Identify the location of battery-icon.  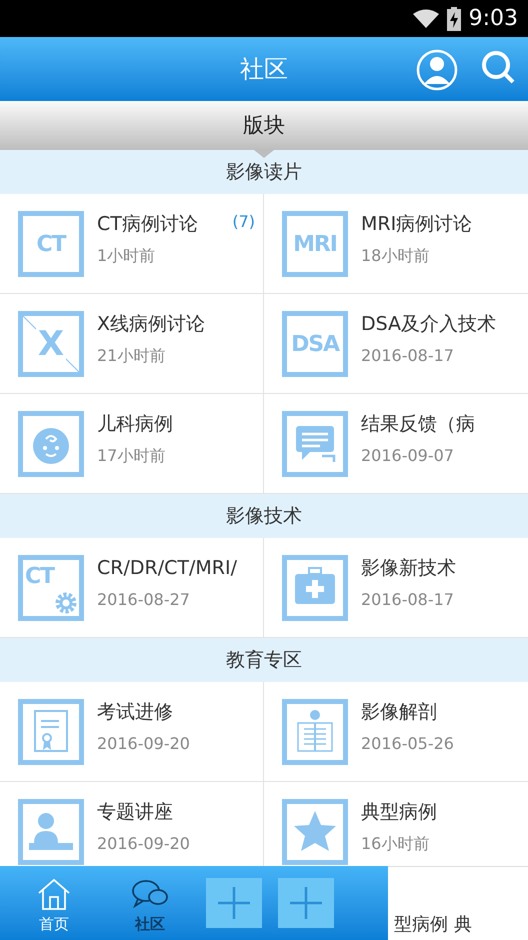
(453, 18).